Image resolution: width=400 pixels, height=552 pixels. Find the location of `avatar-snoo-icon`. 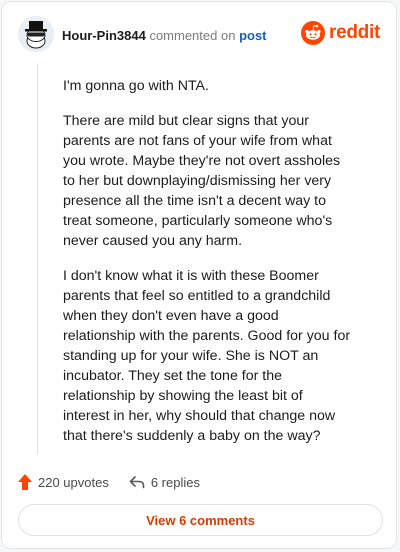

avatar-snoo-icon is located at coordinates (36, 34).